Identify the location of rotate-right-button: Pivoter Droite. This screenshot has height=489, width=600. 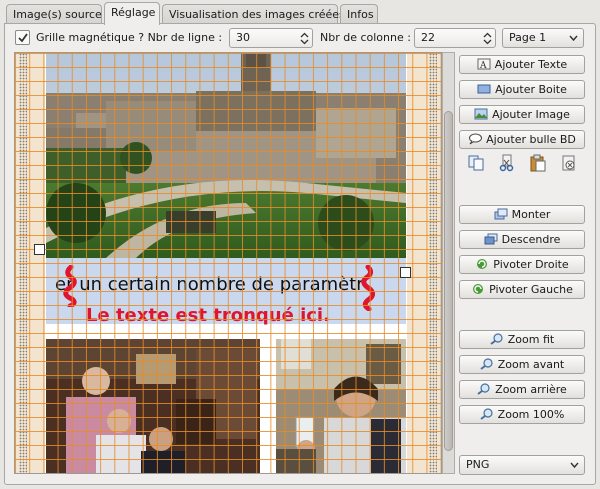
(522, 264).